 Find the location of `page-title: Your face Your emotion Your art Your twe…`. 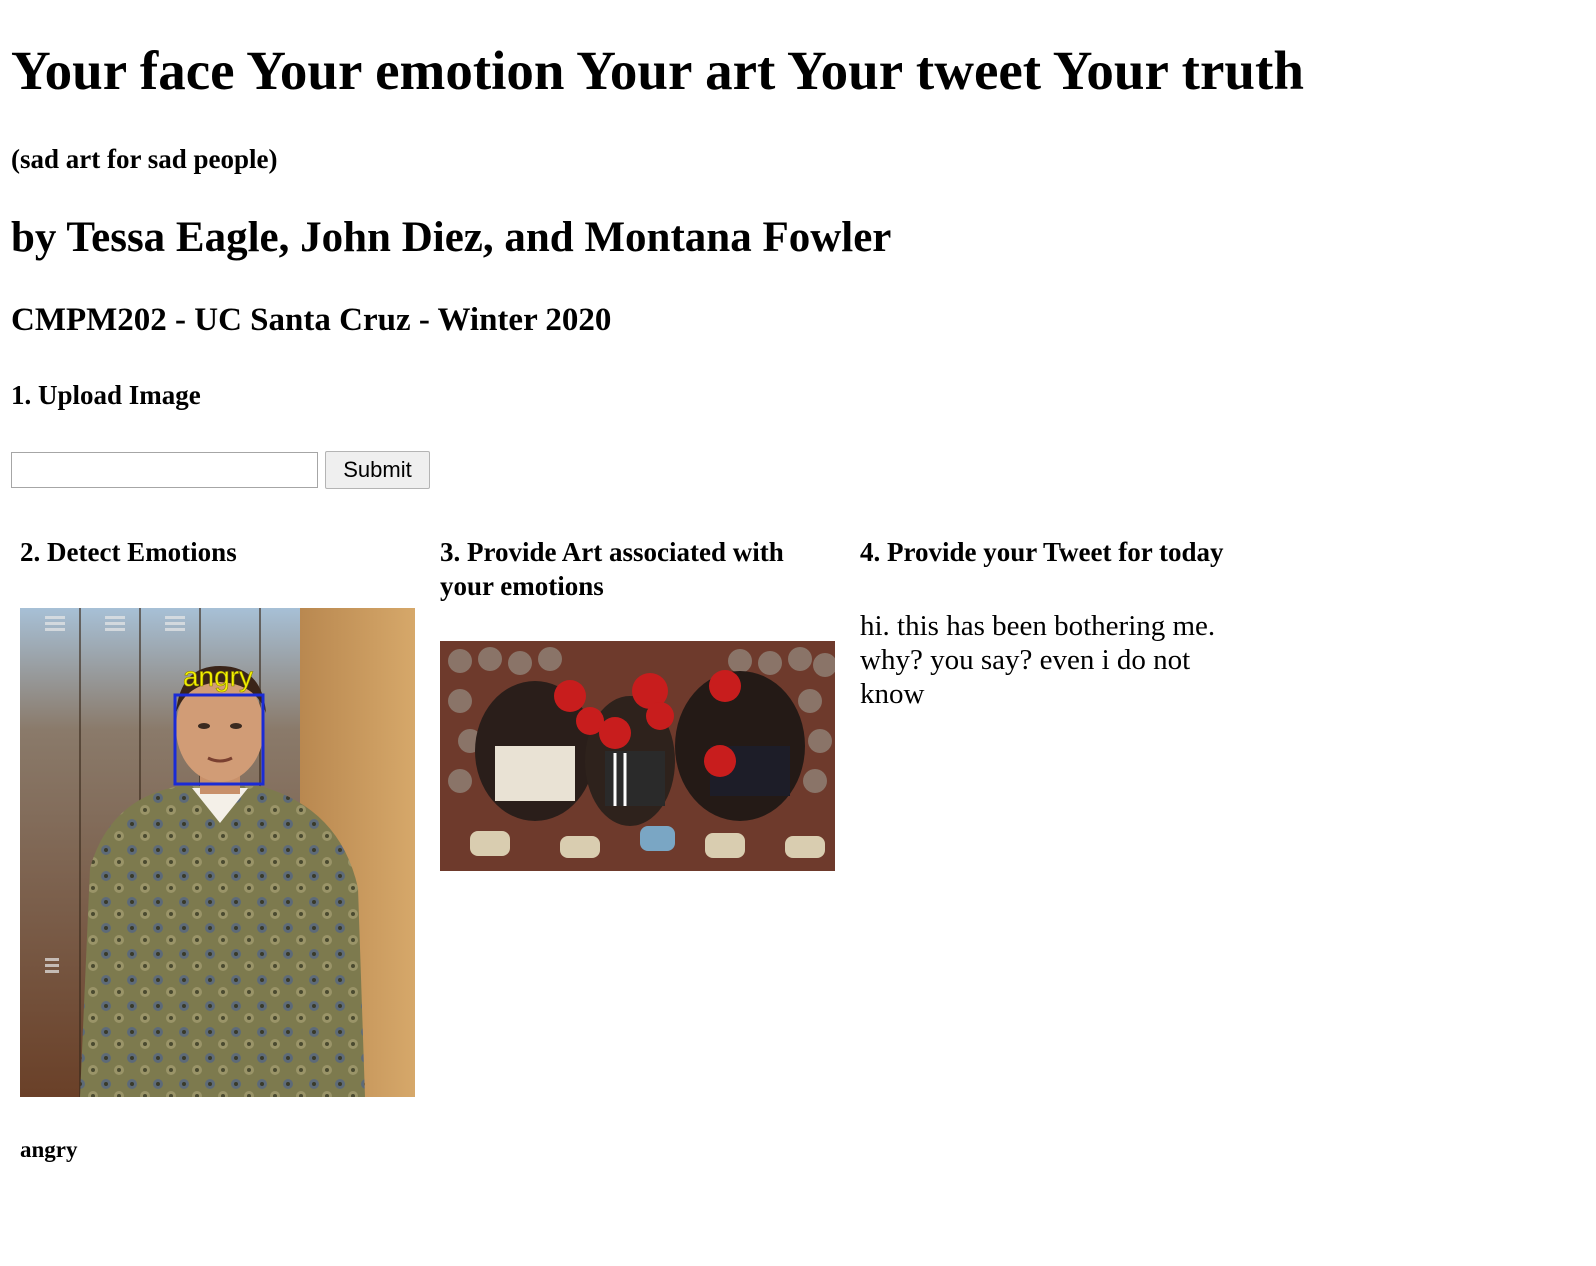

page-title: Your face Your emotion Your art Your twe… is located at coordinates (657, 70).